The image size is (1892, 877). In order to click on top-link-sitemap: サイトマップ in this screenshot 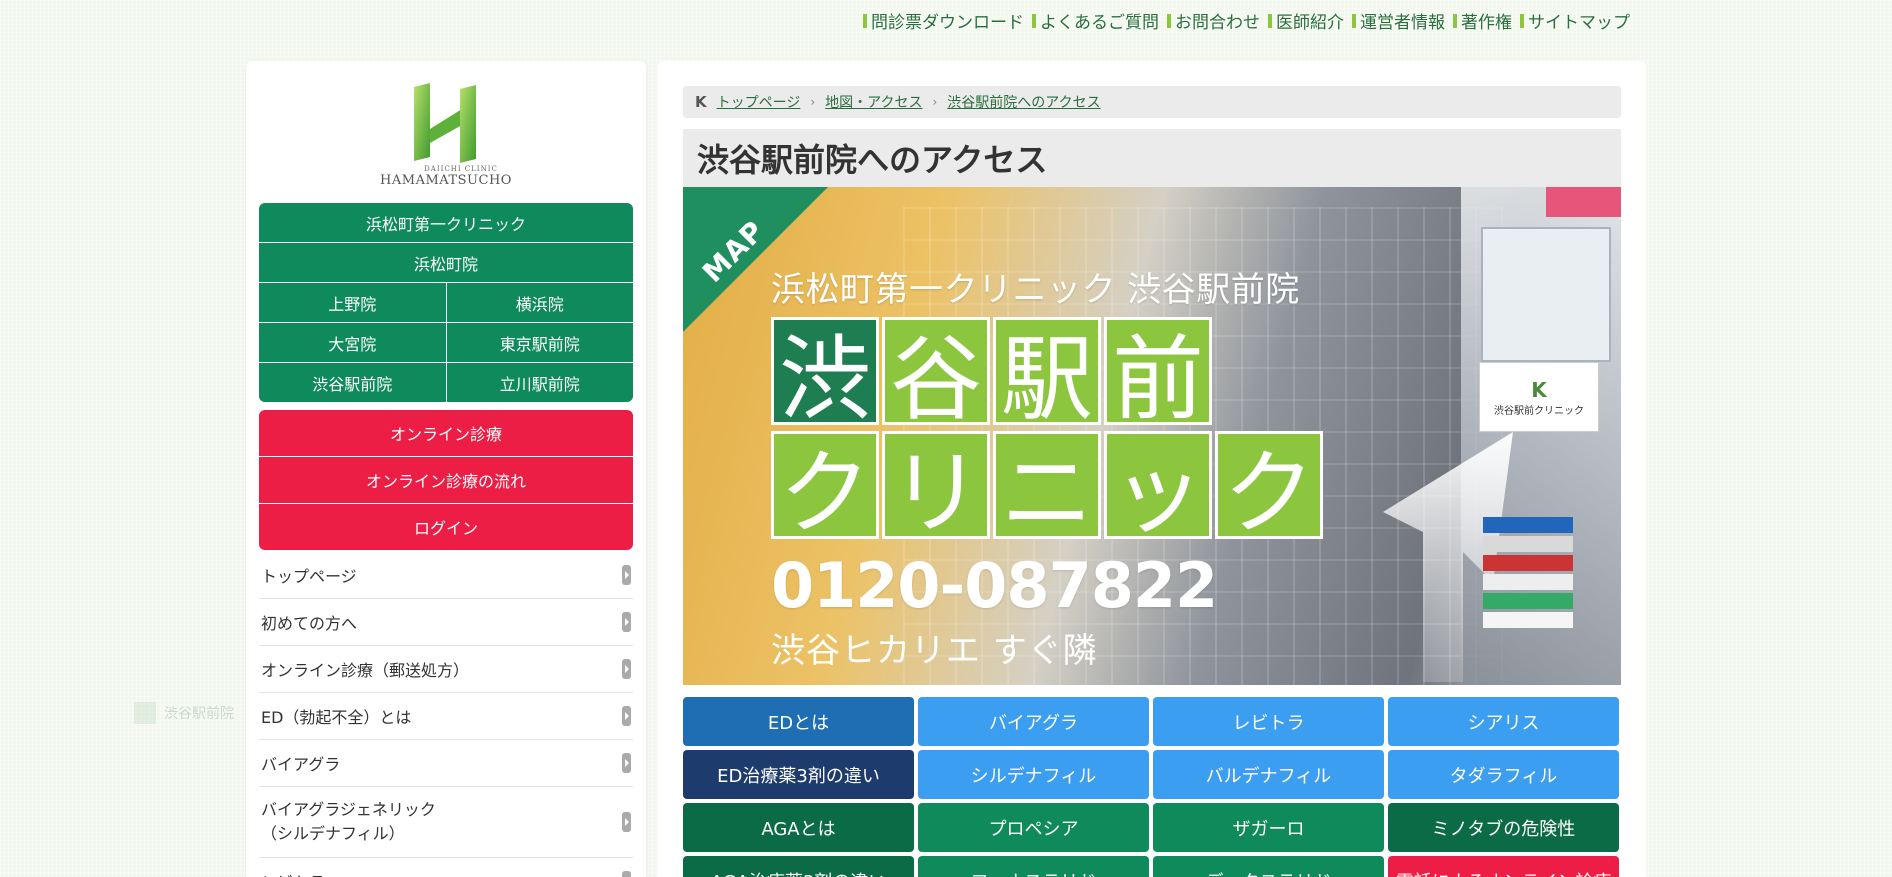, I will do `click(1575, 20)`.